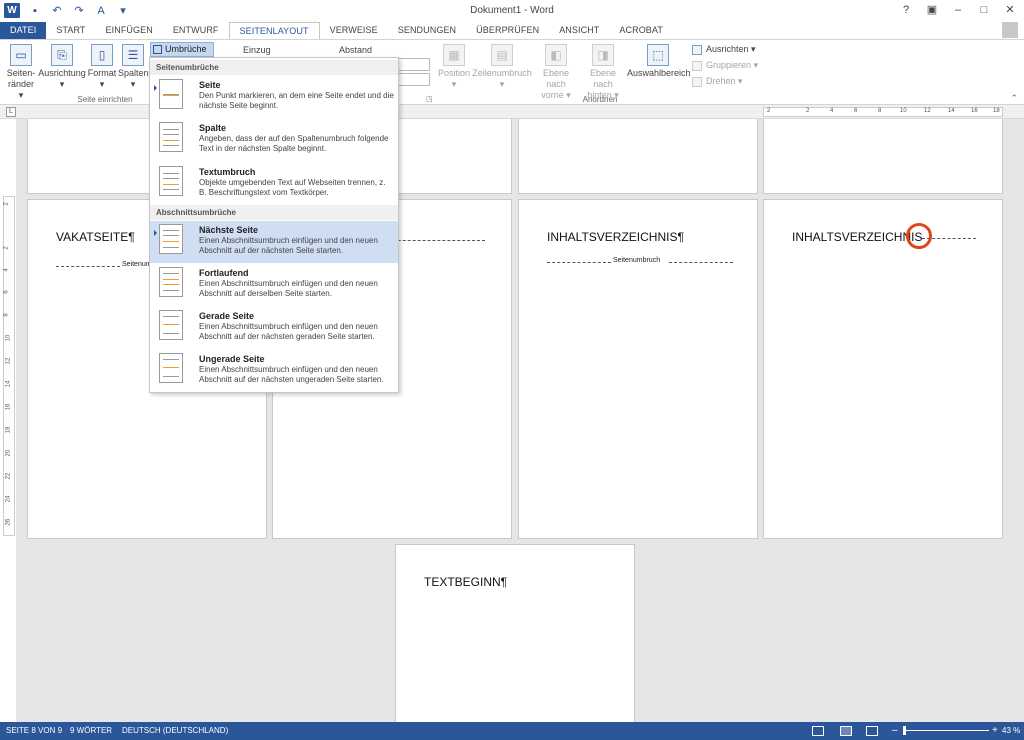 This screenshot has height=740, width=1024. What do you see at coordinates (171, 325) in the screenshot?
I see `even-page-icon` at bounding box center [171, 325].